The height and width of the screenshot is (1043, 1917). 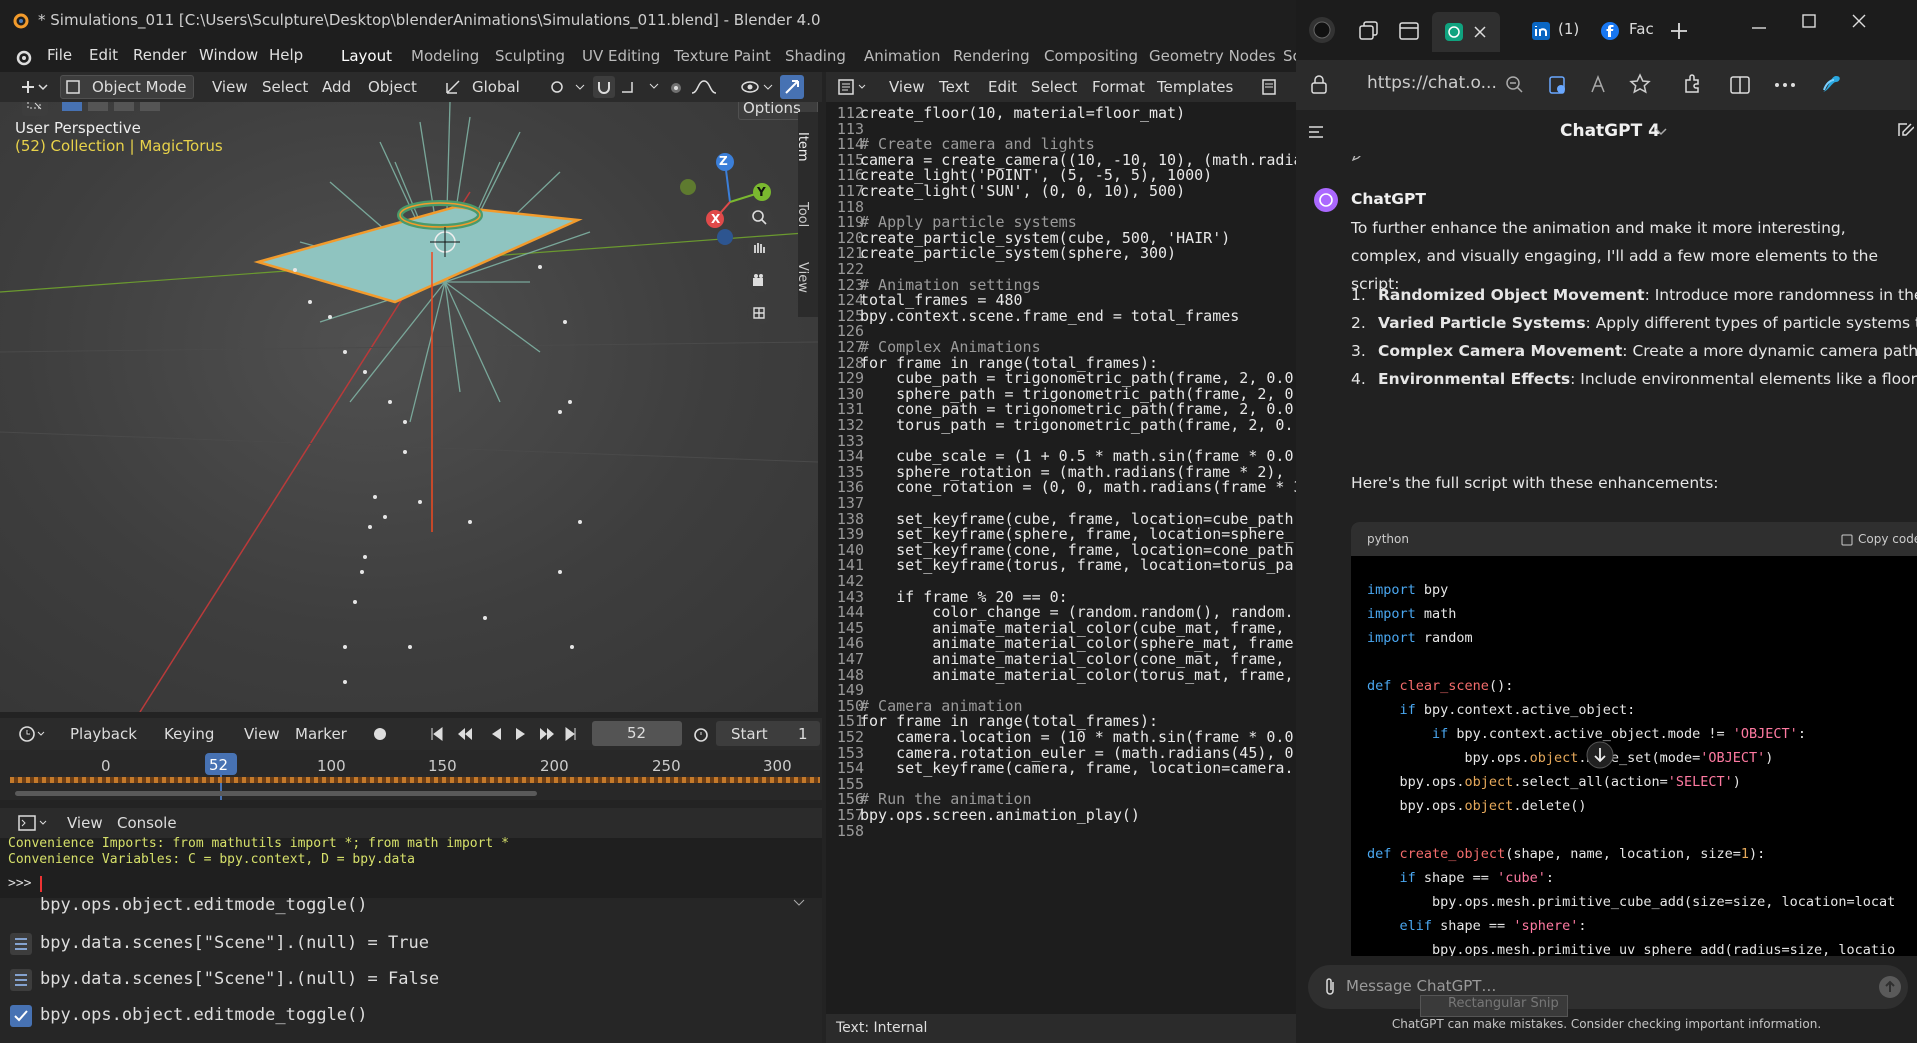 I want to click on falloff-icon, so click(x=710, y=87).